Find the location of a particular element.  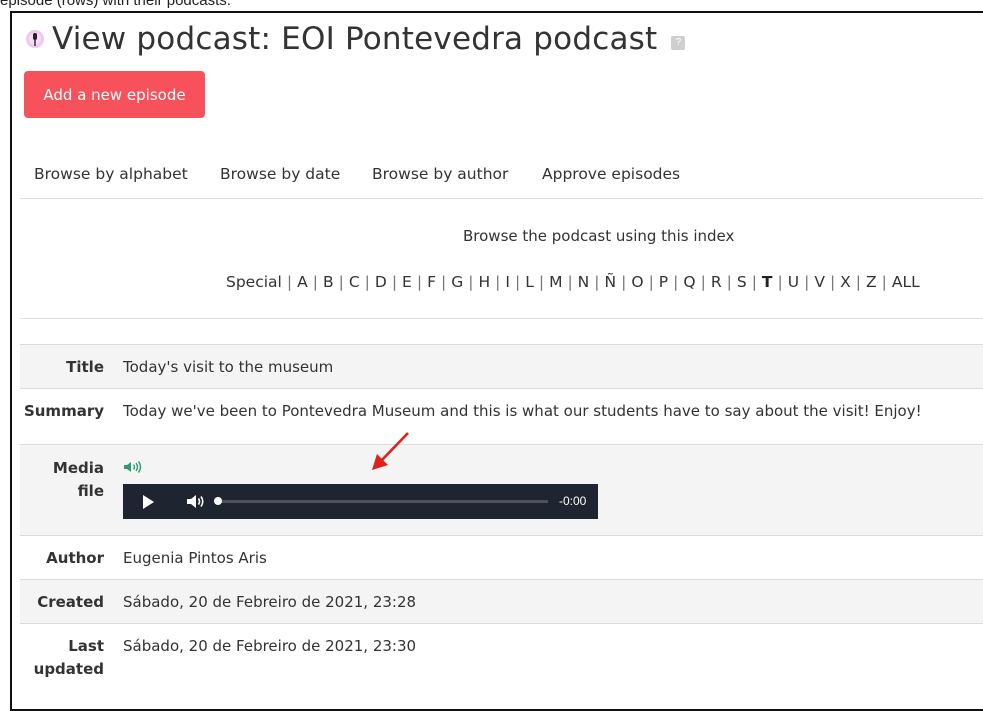

alphabet-link-z: Z is located at coordinates (871, 282).